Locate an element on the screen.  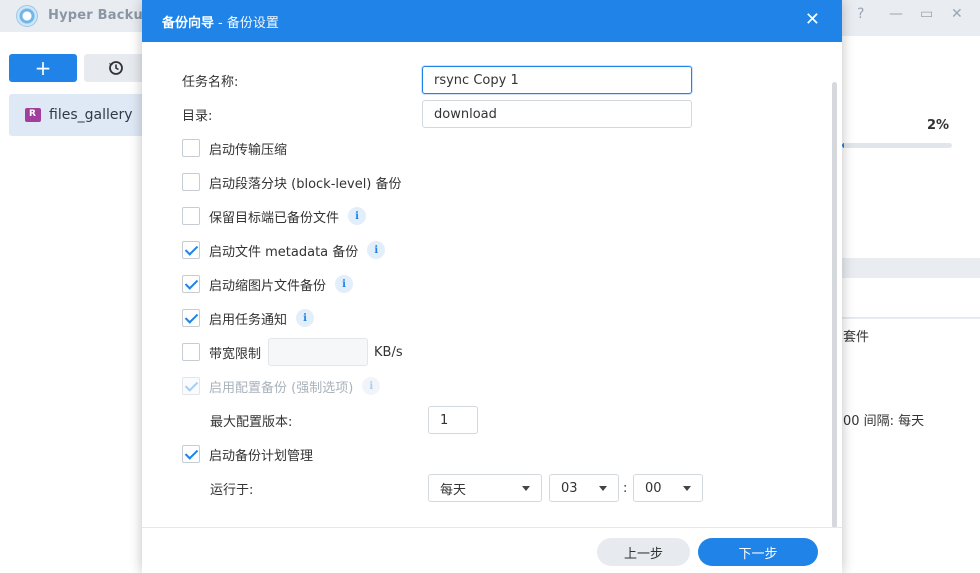
dialog-subtitle: - 备份设置 is located at coordinates (248, 23).